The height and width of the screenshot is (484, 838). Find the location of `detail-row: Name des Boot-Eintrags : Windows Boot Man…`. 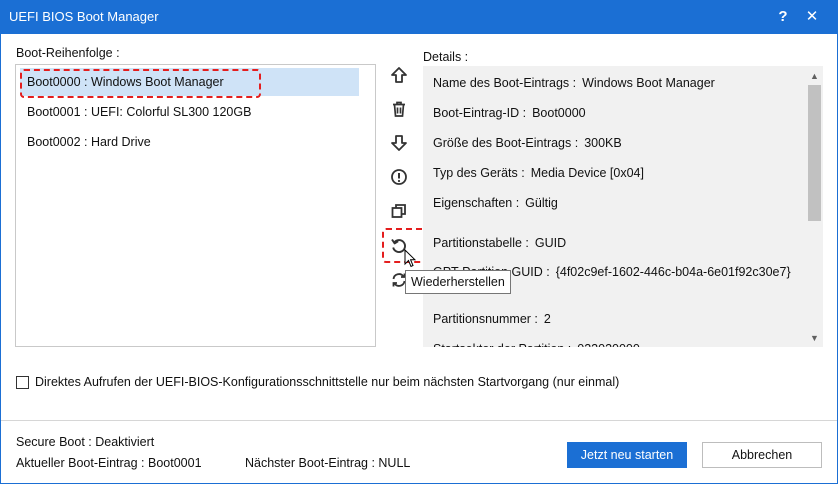

detail-row: Name des Boot-Eintrags : Windows Boot Man… is located at coordinates (618, 83).